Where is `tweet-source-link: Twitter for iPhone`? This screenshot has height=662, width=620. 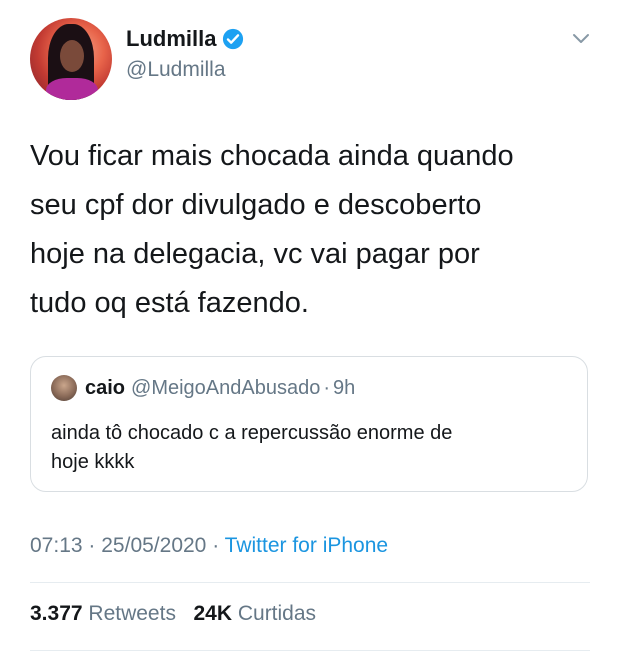 tweet-source-link: Twitter for iPhone is located at coordinates (306, 545).